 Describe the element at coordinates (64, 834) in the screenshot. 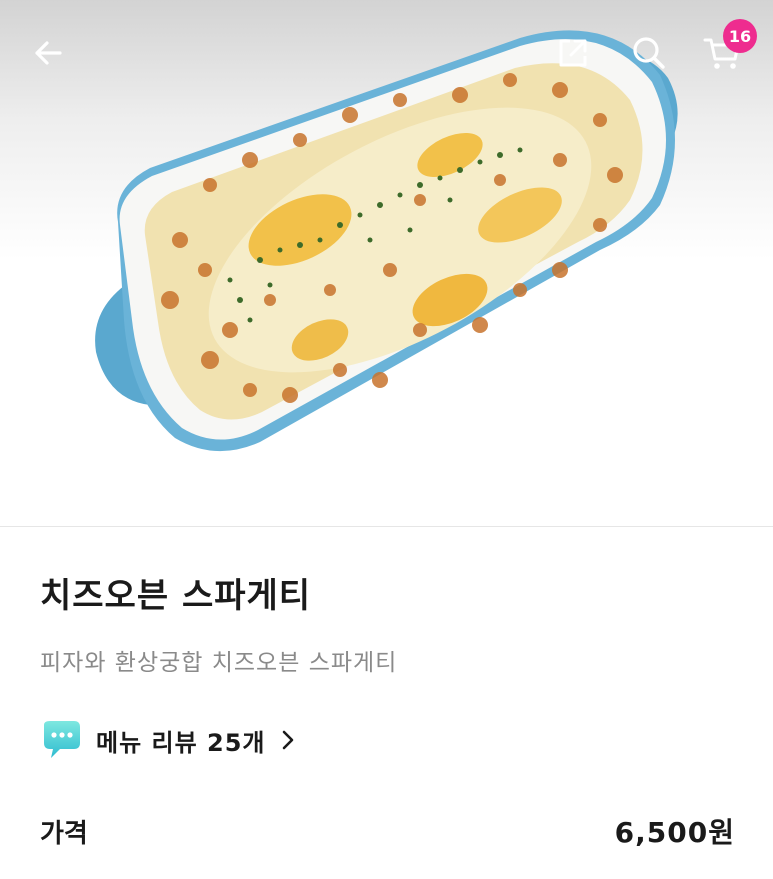

I see `price-label: 가격` at that location.